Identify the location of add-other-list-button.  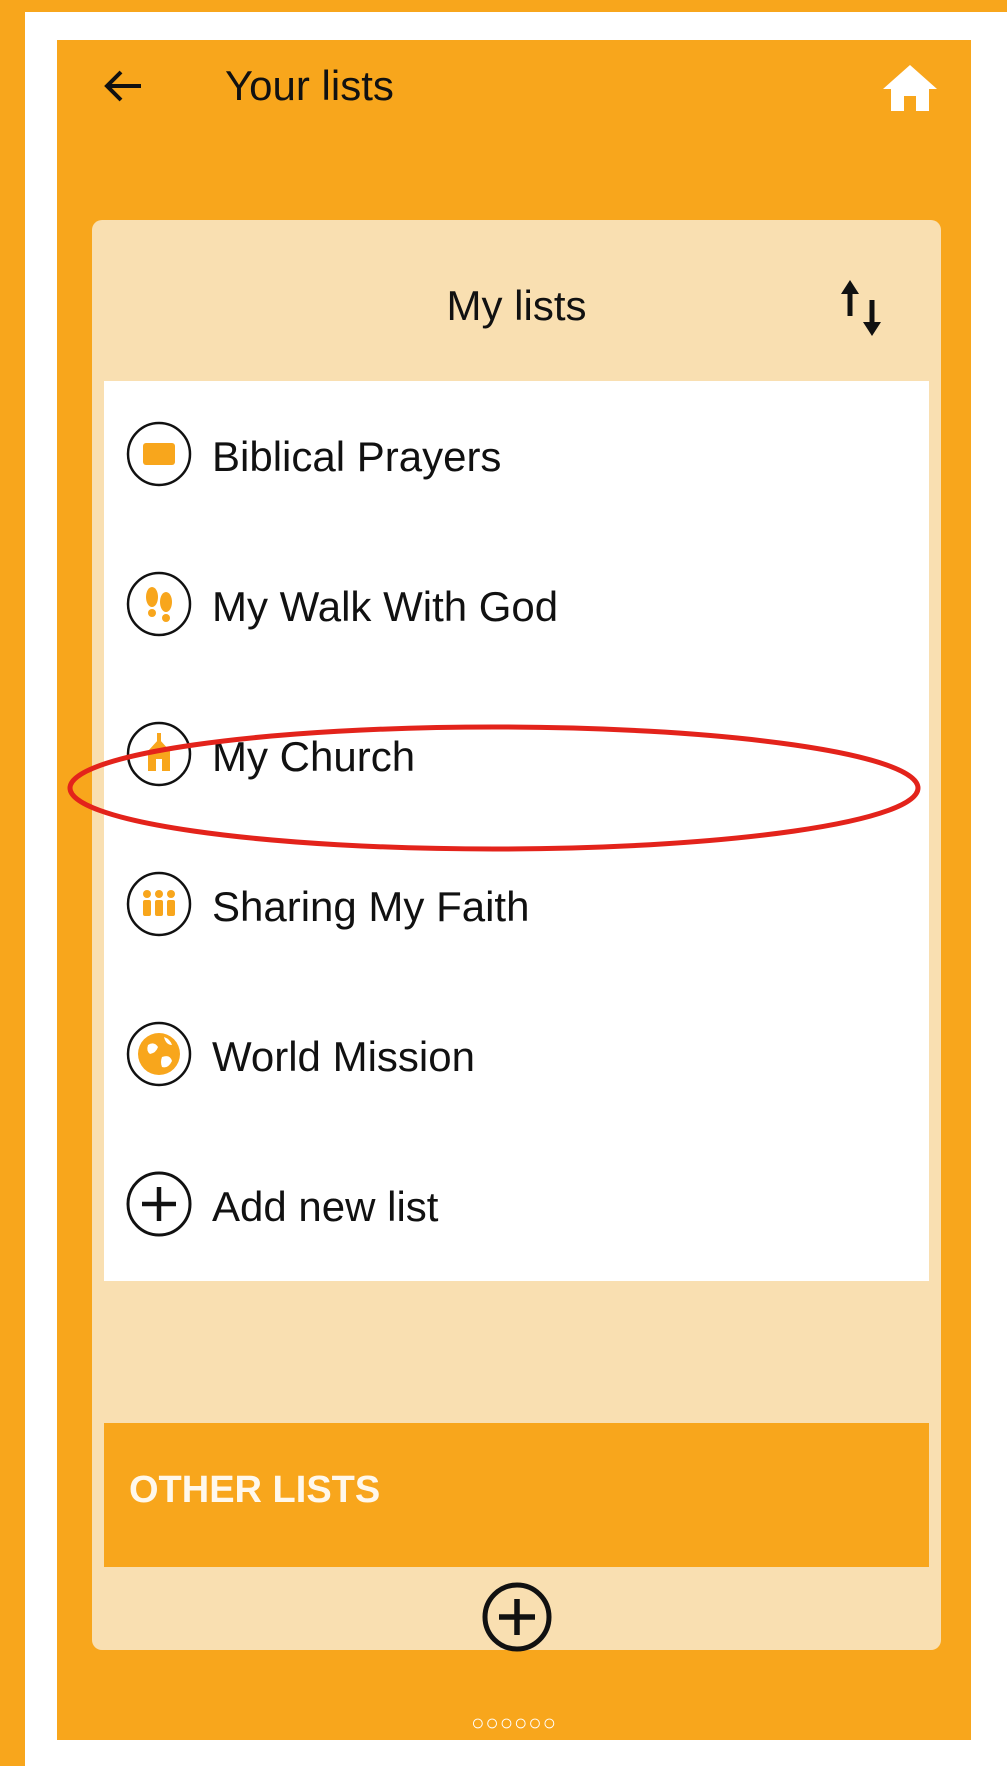
(517, 1617).